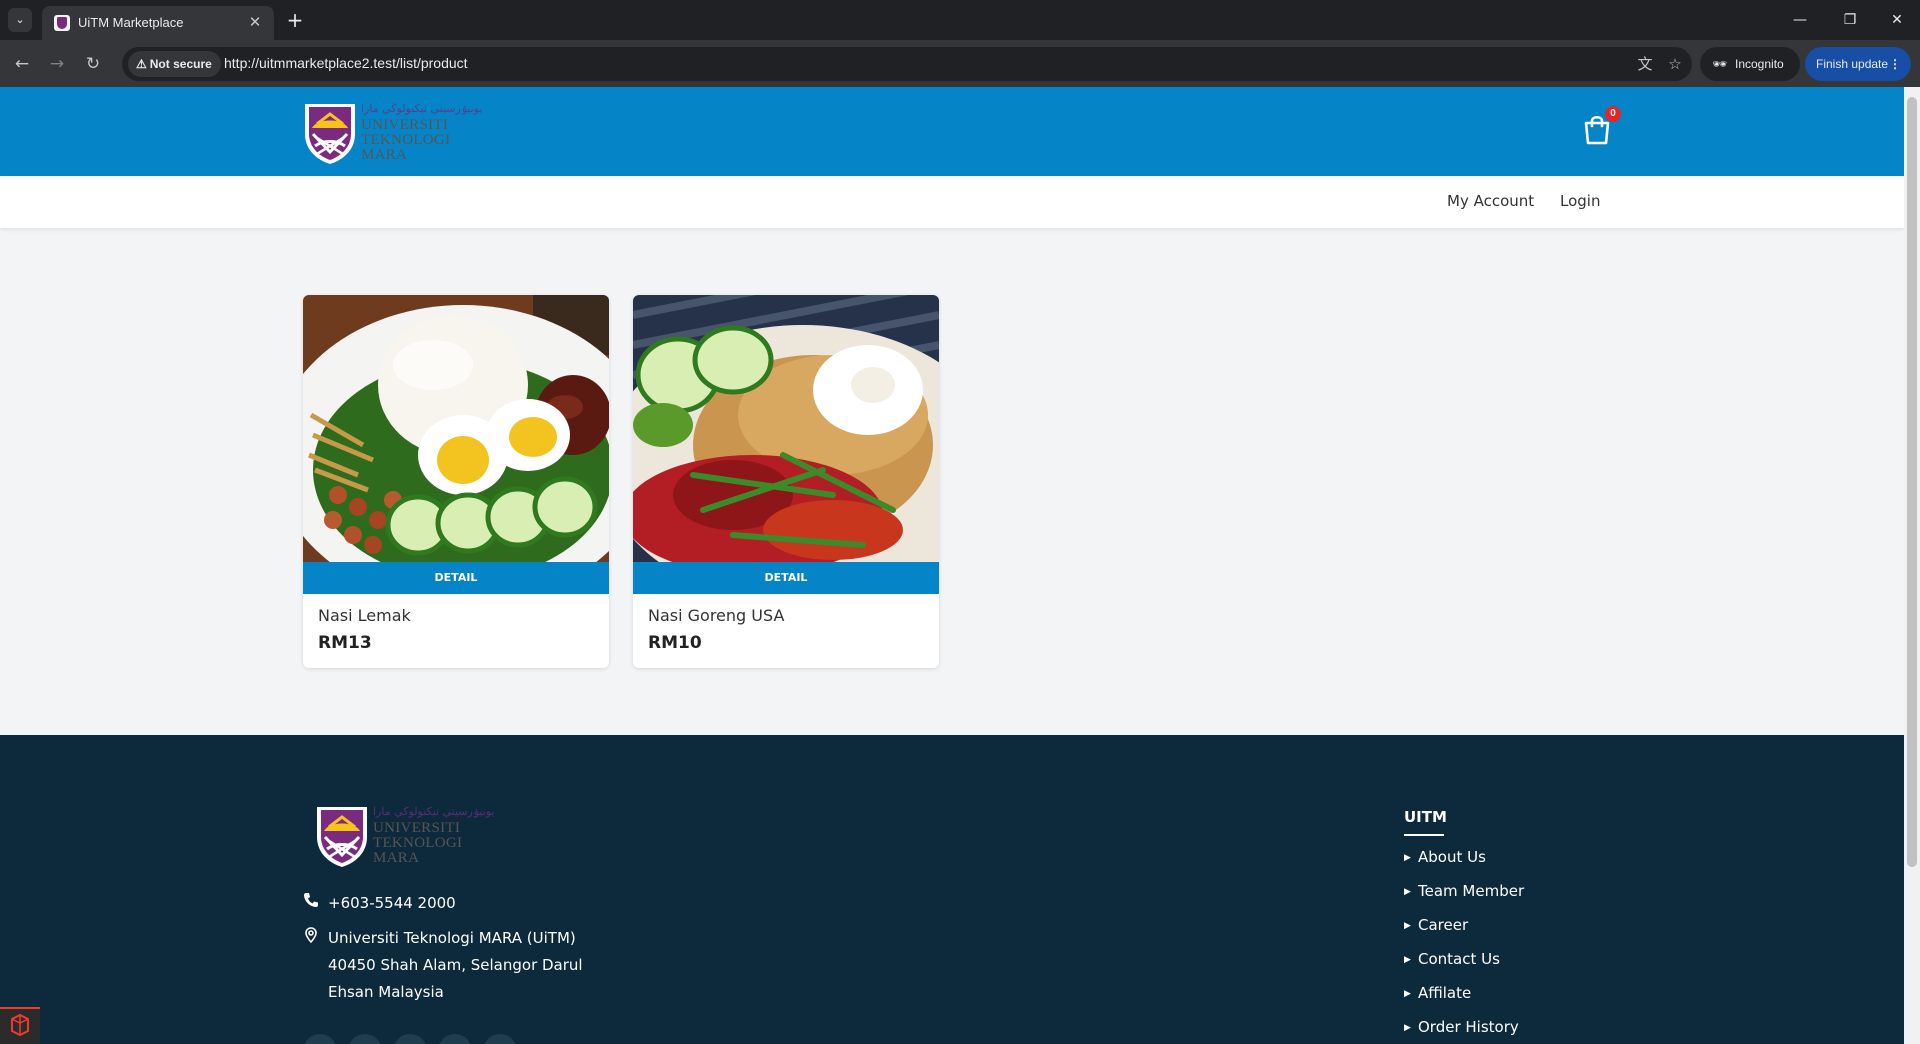 The image size is (1920, 1044). What do you see at coordinates (392, 903) in the screenshot?
I see `phone-number: +603-5544 2000` at bounding box center [392, 903].